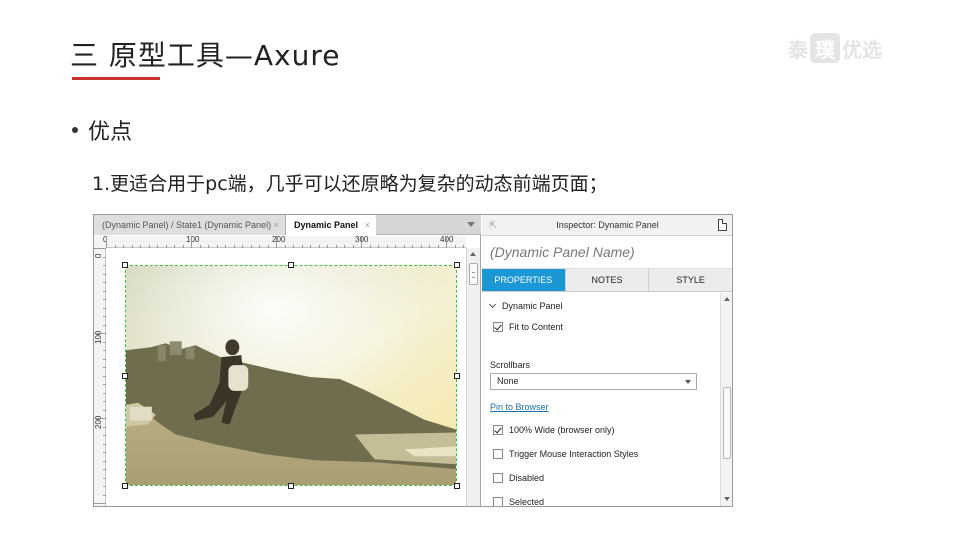  What do you see at coordinates (528, 327) in the screenshot?
I see `fit-to-content-option: Fit to Content` at bounding box center [528, 327].